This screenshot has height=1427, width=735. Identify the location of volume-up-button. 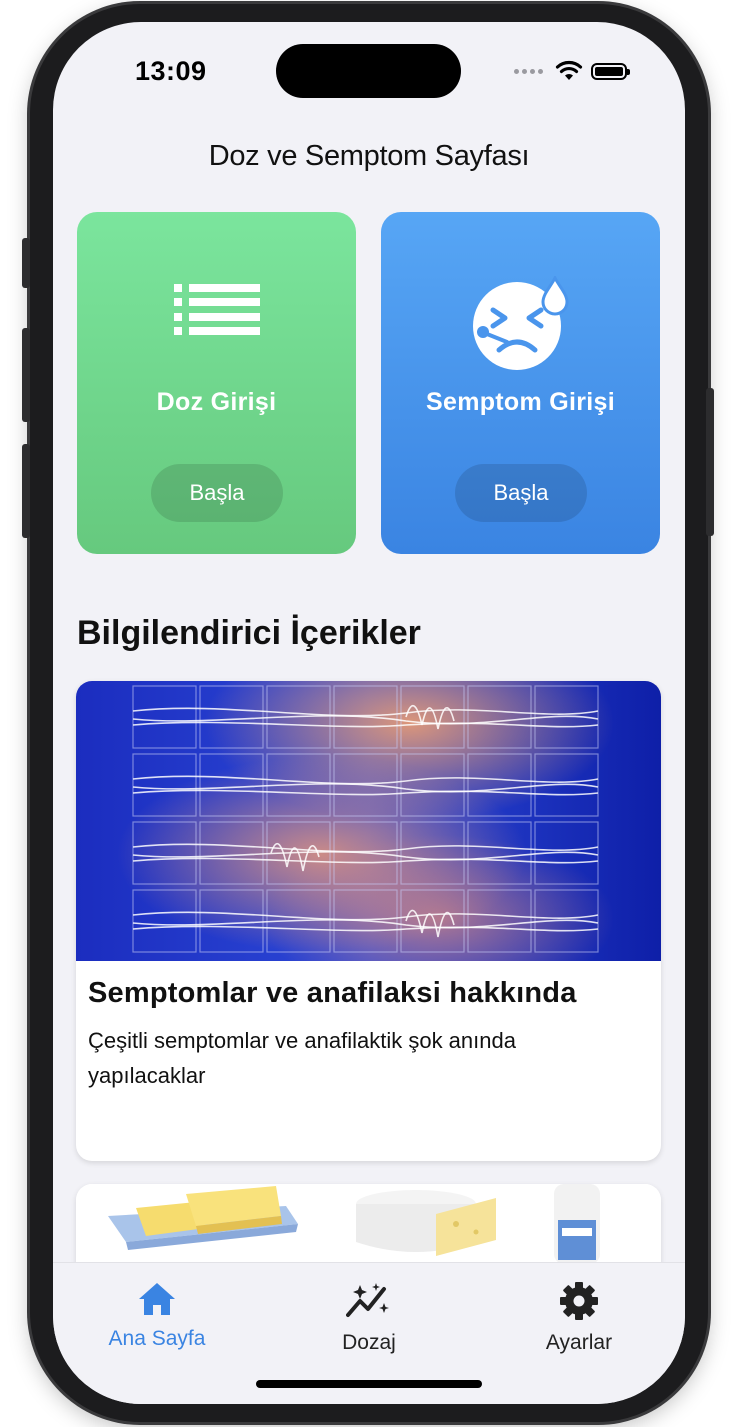
(26, 375).